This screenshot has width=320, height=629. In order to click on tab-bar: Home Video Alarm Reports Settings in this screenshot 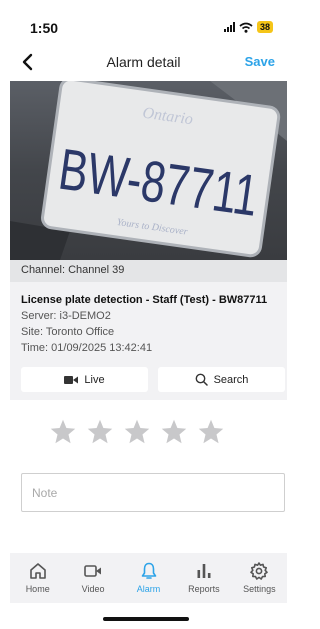, I will do `click(148, 578)`.